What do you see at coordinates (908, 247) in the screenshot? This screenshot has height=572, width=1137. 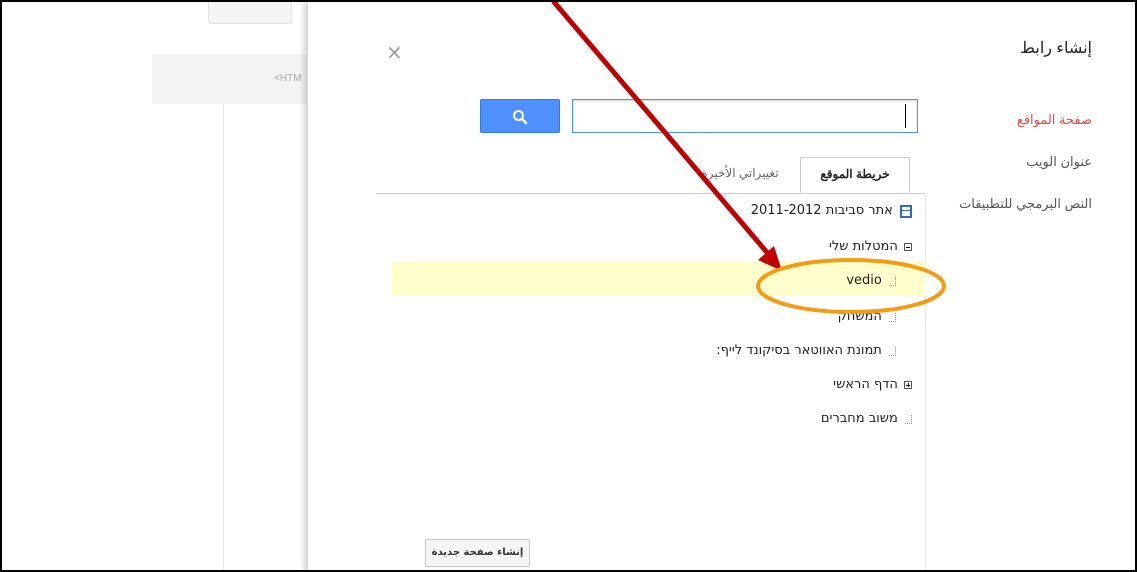 I see `collapse-icon` at bounding box center [908, 247].